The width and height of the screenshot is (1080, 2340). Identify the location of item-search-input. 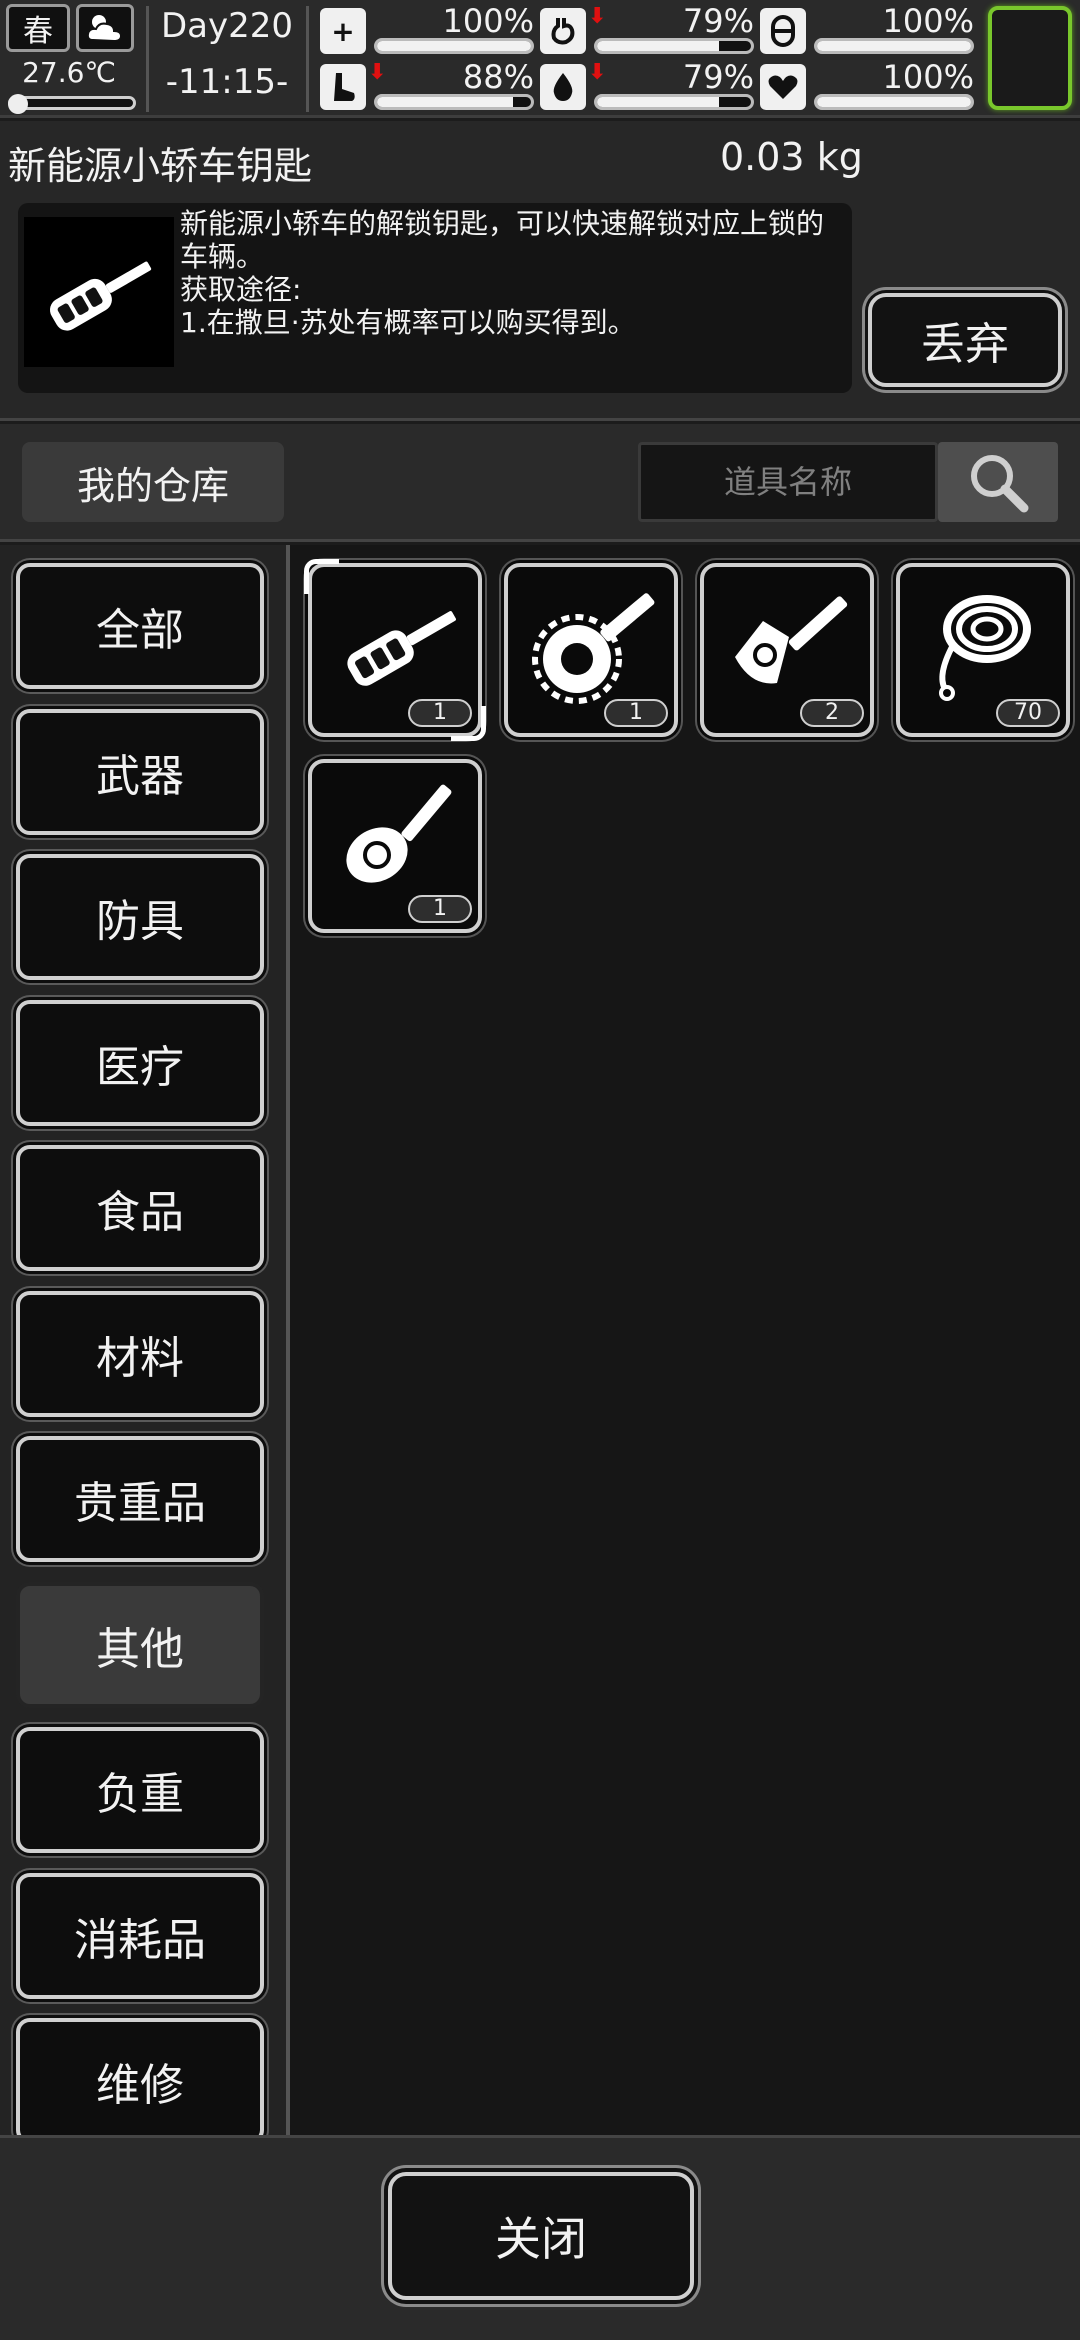
(788, 482).